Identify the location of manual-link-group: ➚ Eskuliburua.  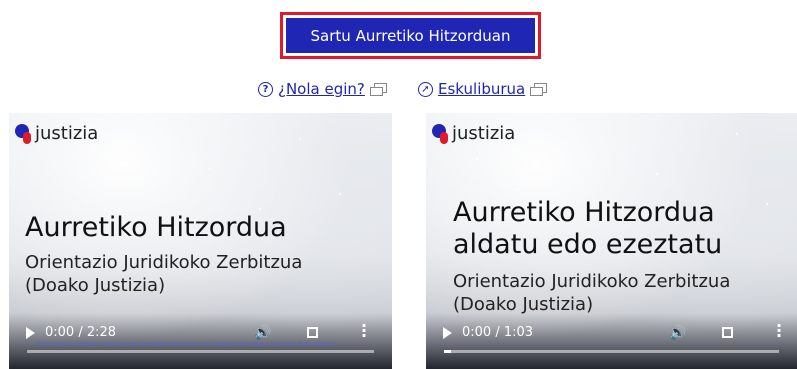
(483, 89).